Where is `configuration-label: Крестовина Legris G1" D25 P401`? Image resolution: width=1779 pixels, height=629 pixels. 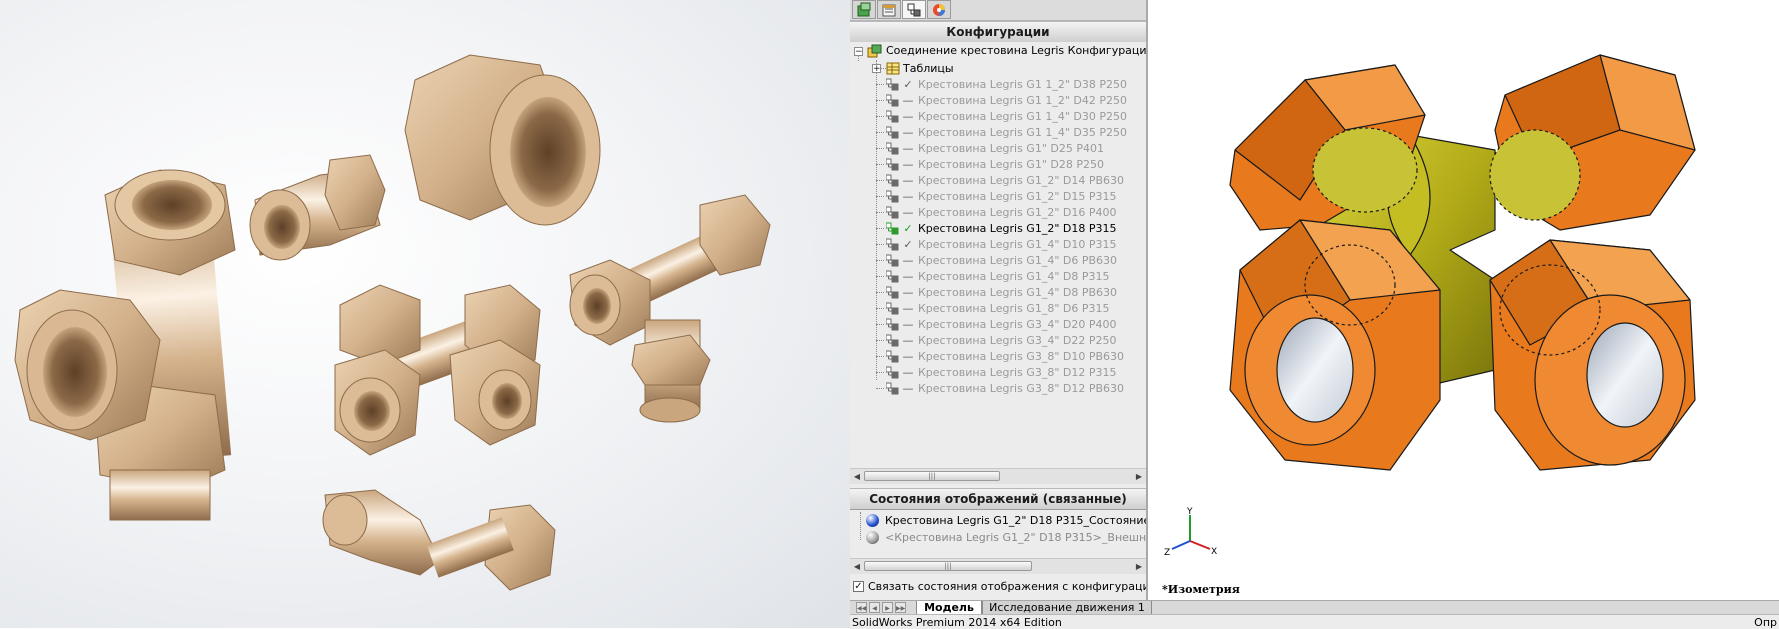 configuration-label: Крестовина Legris G1" D25 P401 is located at coordinates (1011, 148).